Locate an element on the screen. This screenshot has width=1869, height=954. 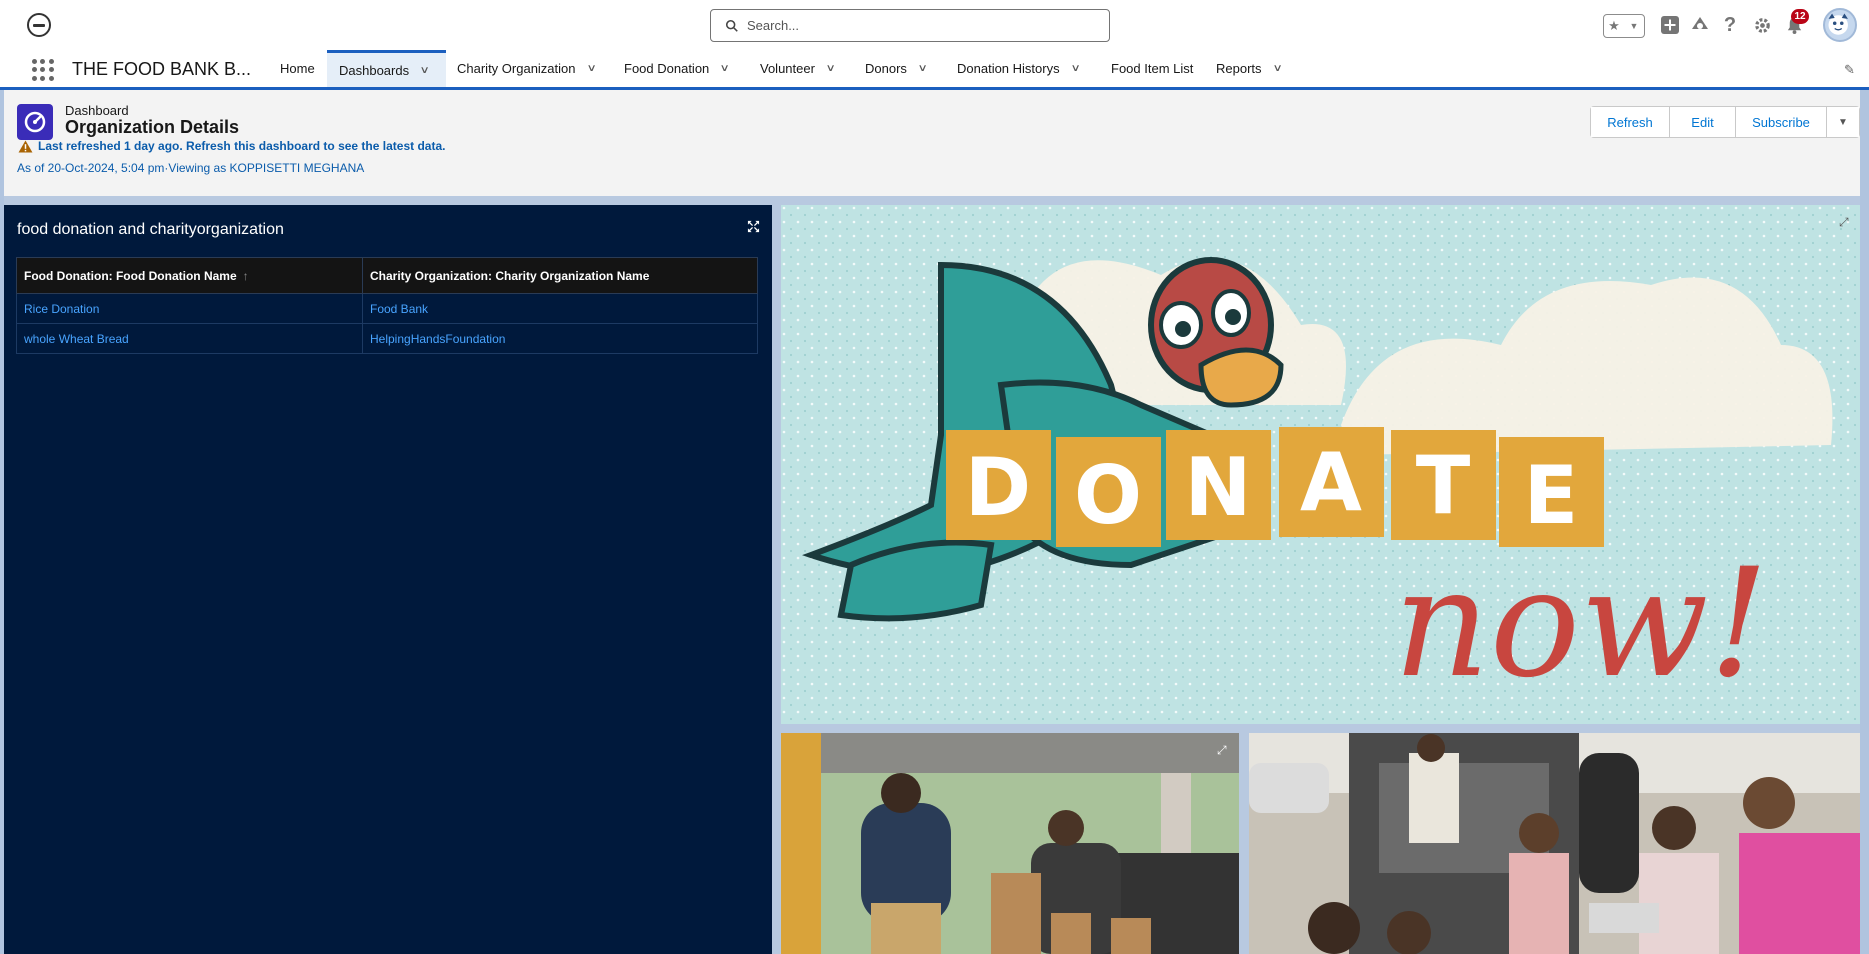
nav-item-label: Donors is located at coordinates (886, 68).